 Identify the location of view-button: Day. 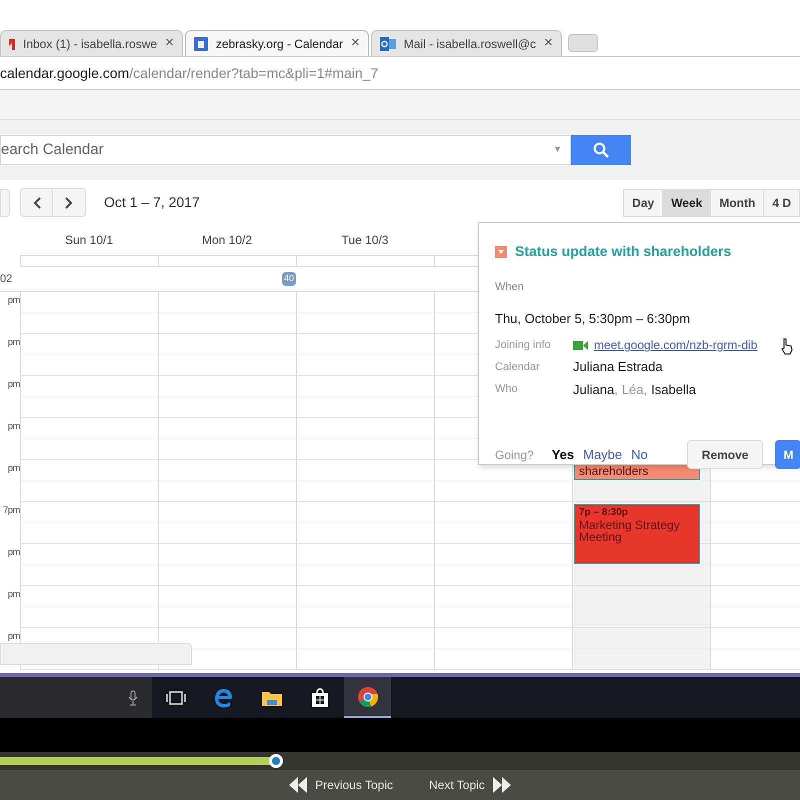
(643, 202).